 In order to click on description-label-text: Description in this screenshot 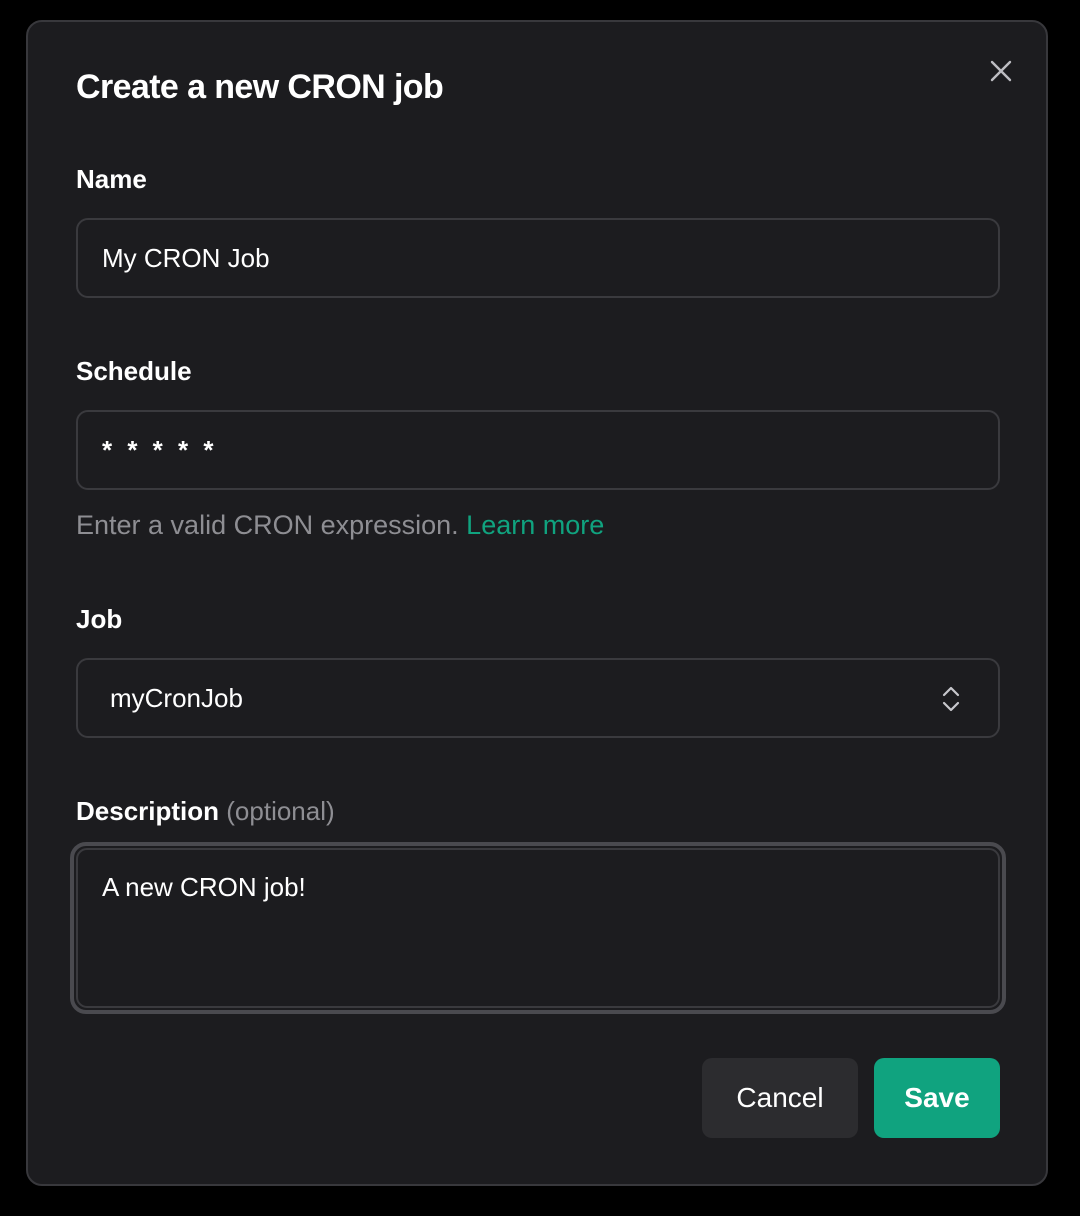, I will do `click(148, 811)`.